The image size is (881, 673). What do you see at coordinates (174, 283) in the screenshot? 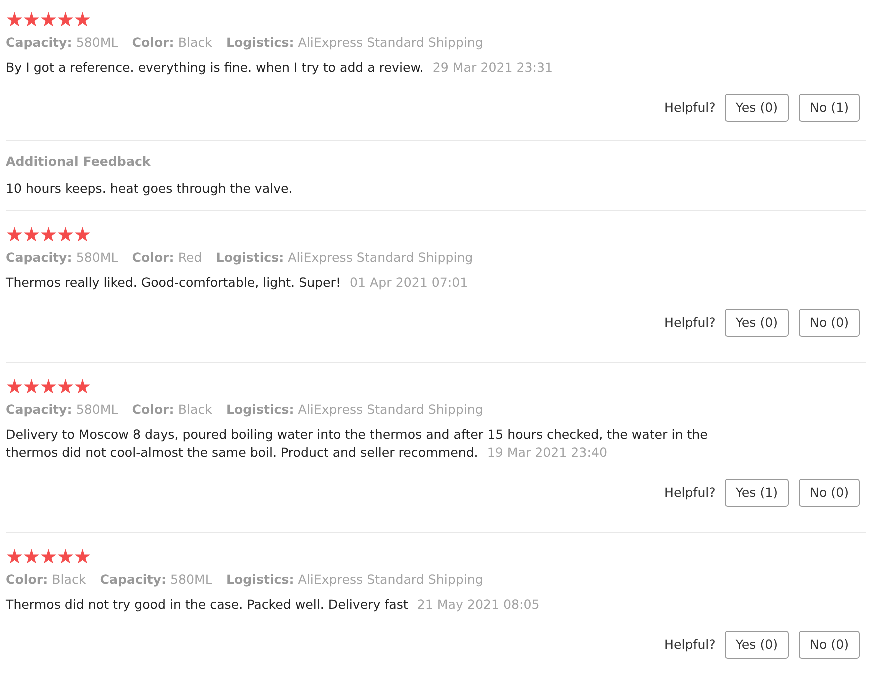
I see `review-text: Thermos really liked. Good-comfortable, light. Super!` at bounding box center [174, 283].